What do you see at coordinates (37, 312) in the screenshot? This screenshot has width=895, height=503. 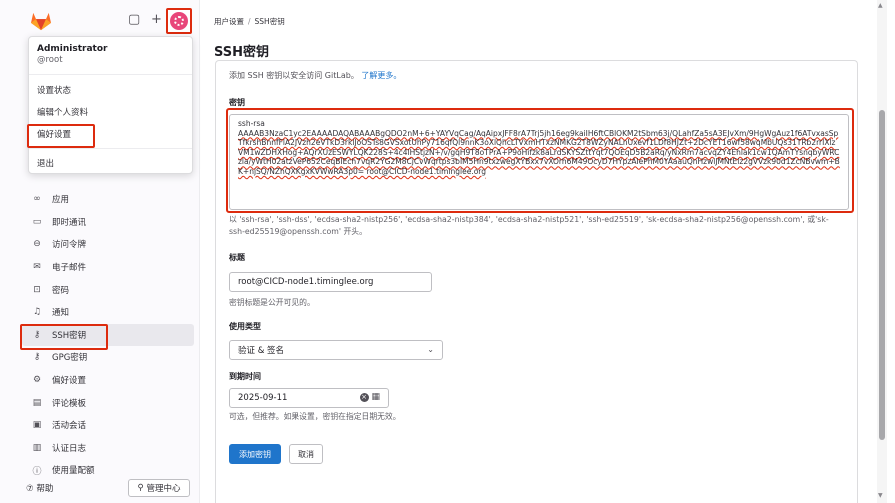 I see `bell-icon: ♫` at bounding box center [37, 312].